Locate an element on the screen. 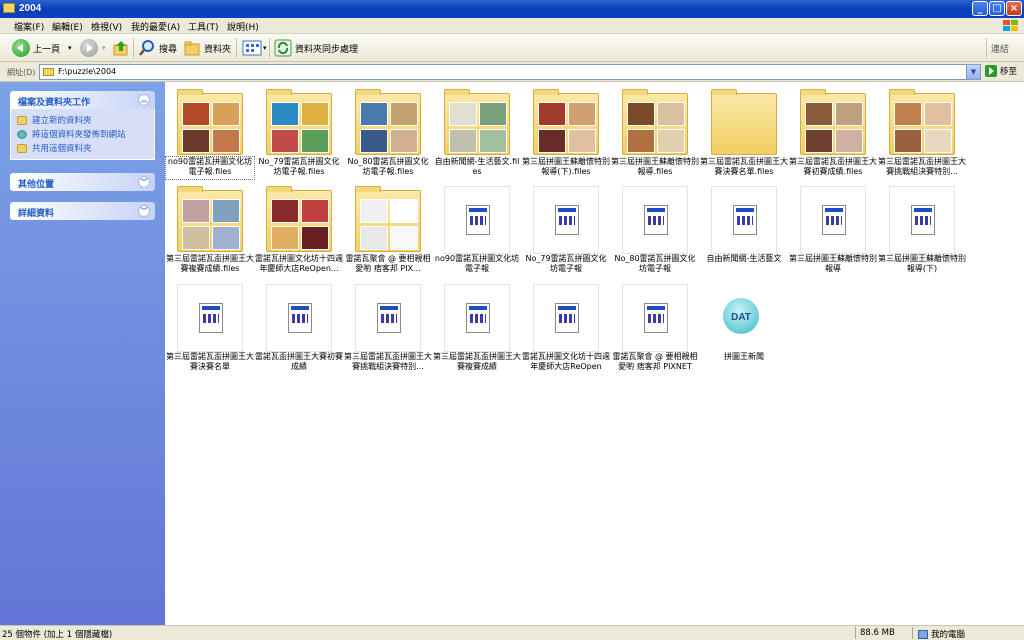 The image size is (1024, 640). menu-help: 說明(H) is located at coordinates (243, 26).